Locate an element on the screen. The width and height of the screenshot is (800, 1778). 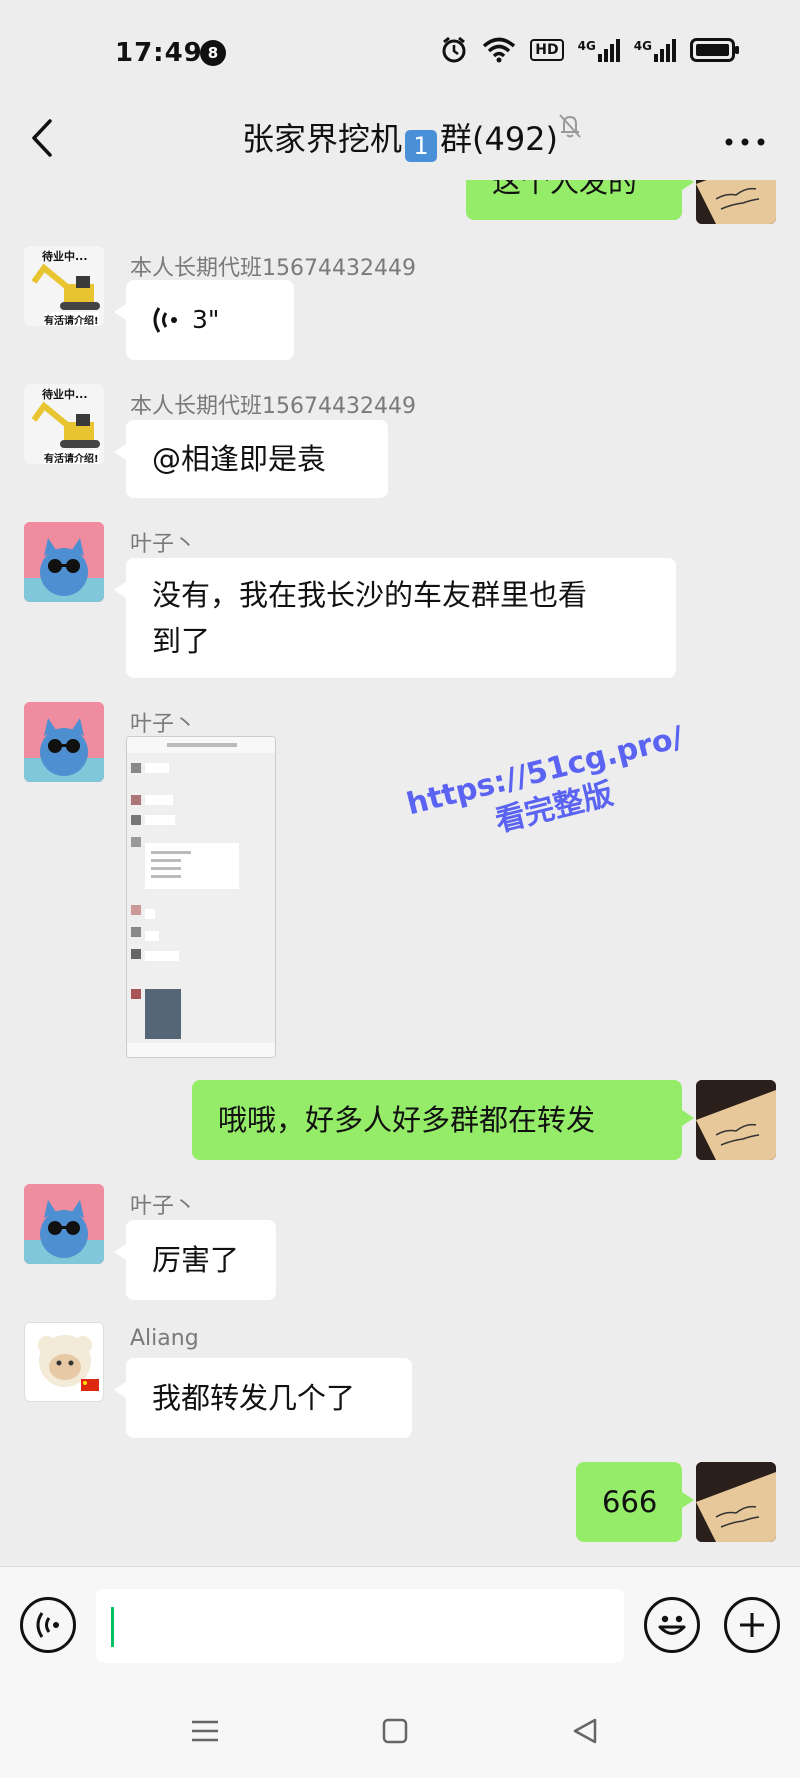
image-message-thumbnail is located at coordinates (201, 897).